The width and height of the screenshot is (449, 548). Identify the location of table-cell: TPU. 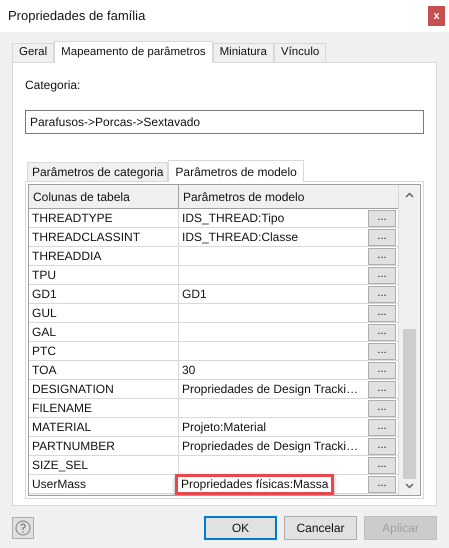
(104, 275).